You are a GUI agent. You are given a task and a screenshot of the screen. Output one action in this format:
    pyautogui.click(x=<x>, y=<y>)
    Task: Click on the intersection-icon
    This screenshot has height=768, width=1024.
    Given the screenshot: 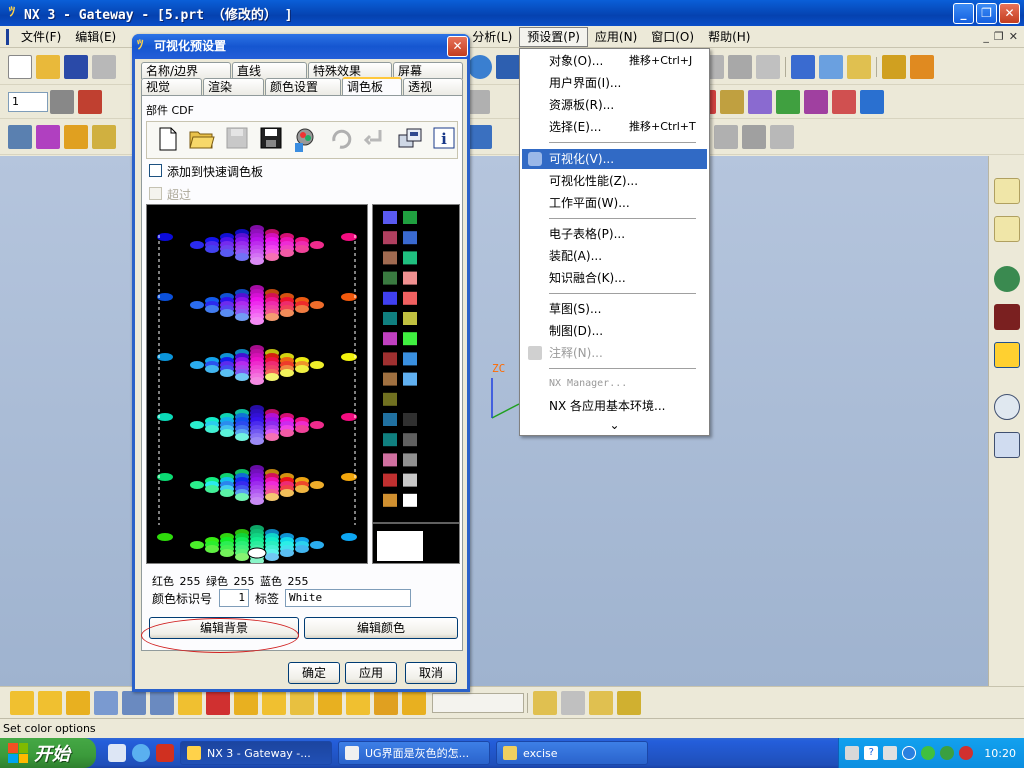 What is the action you would take?
    pyautogui.click(x=386, y=702)
    